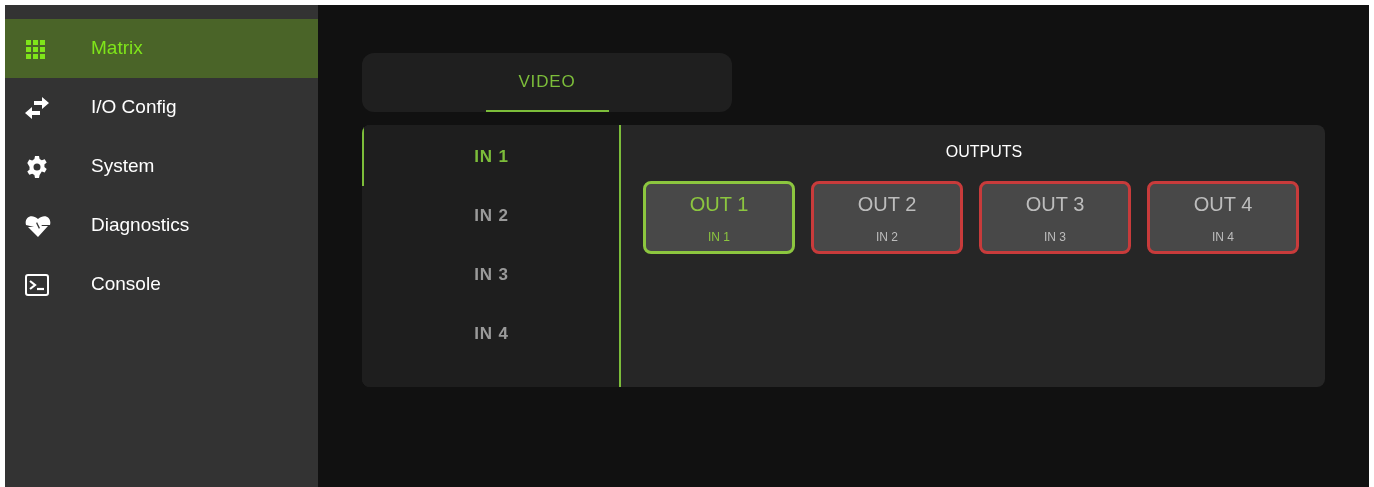 The image size is (1374, 487). I want to click on output-label: OUT 1, so click(719, 204).